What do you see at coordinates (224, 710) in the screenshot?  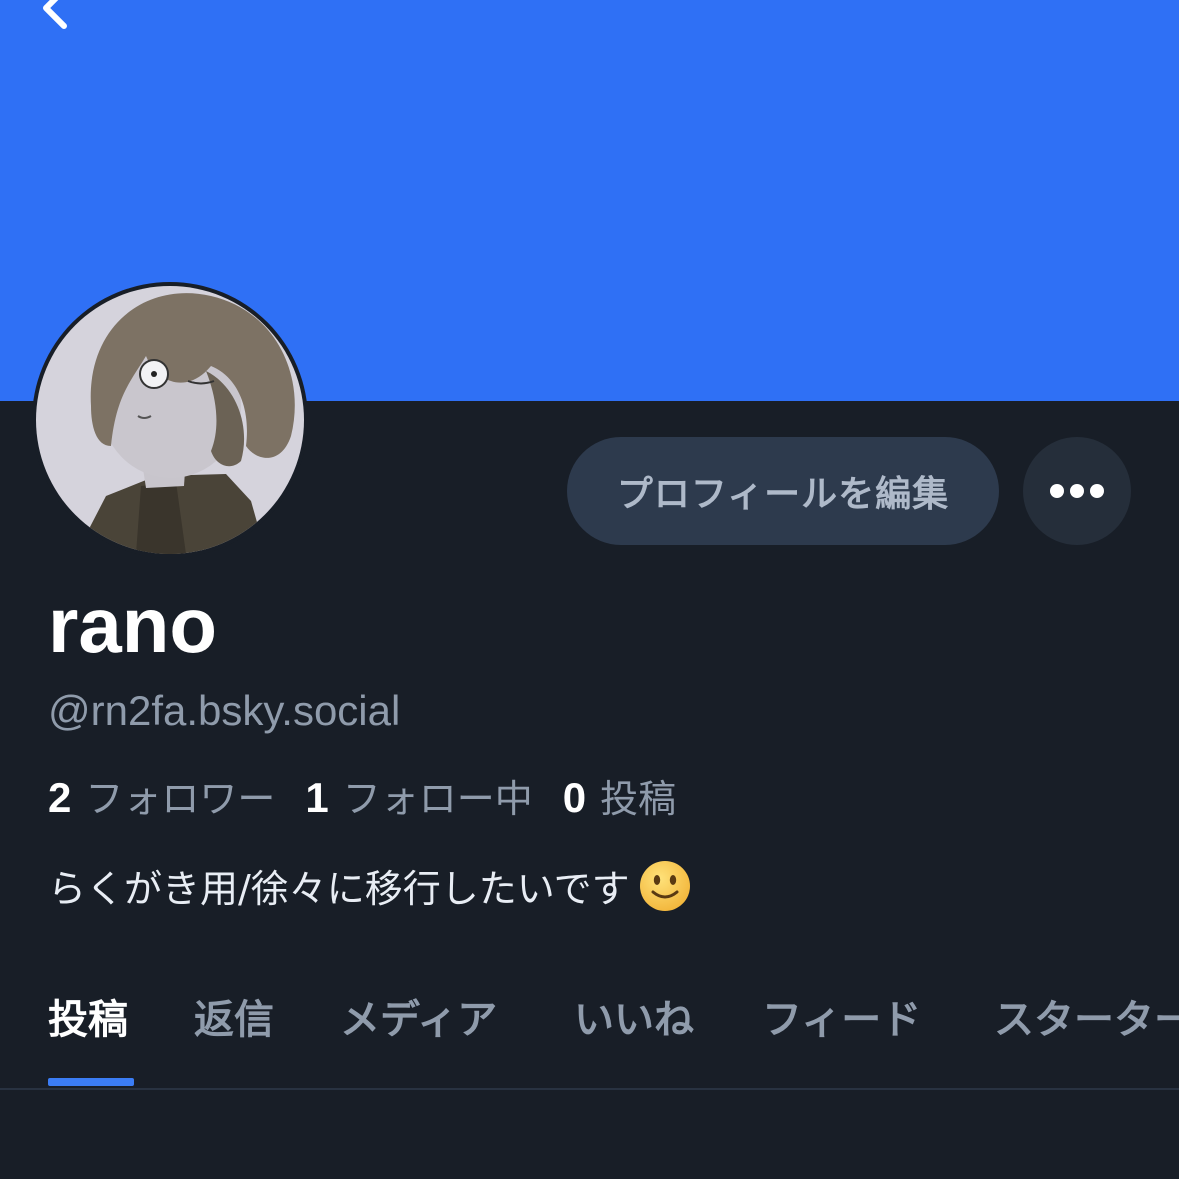 I see `user-handle: @rn2fa.bsky.social` at bounding box center [224, 710].